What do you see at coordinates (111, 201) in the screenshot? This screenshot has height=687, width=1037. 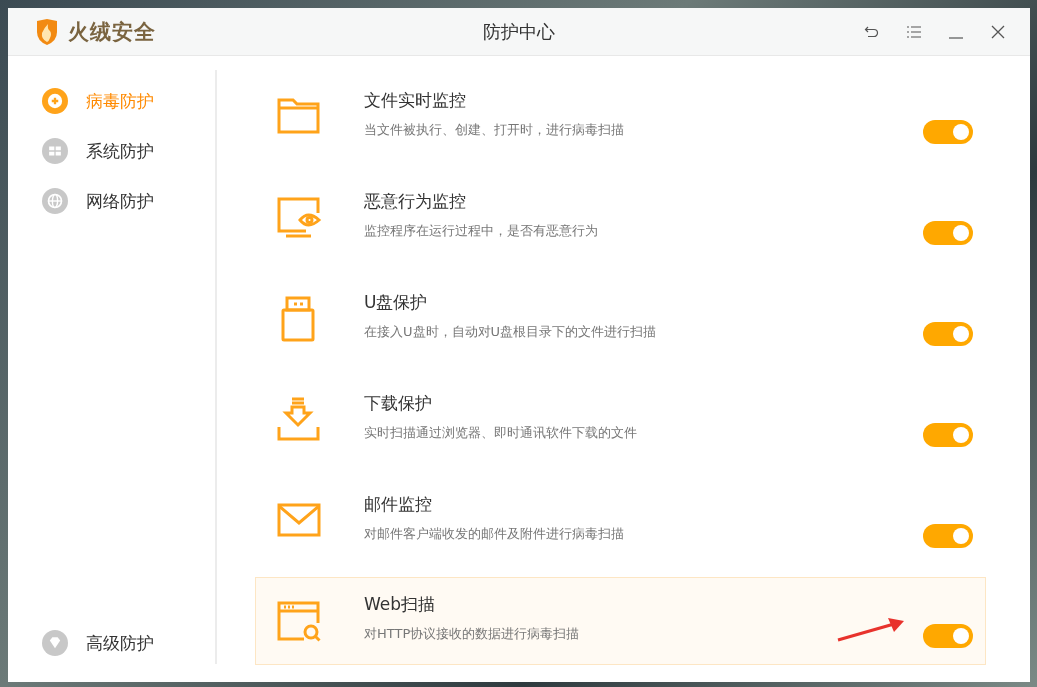 I see `sidebar-item: 网络防护` at bounding box center [111, 201].